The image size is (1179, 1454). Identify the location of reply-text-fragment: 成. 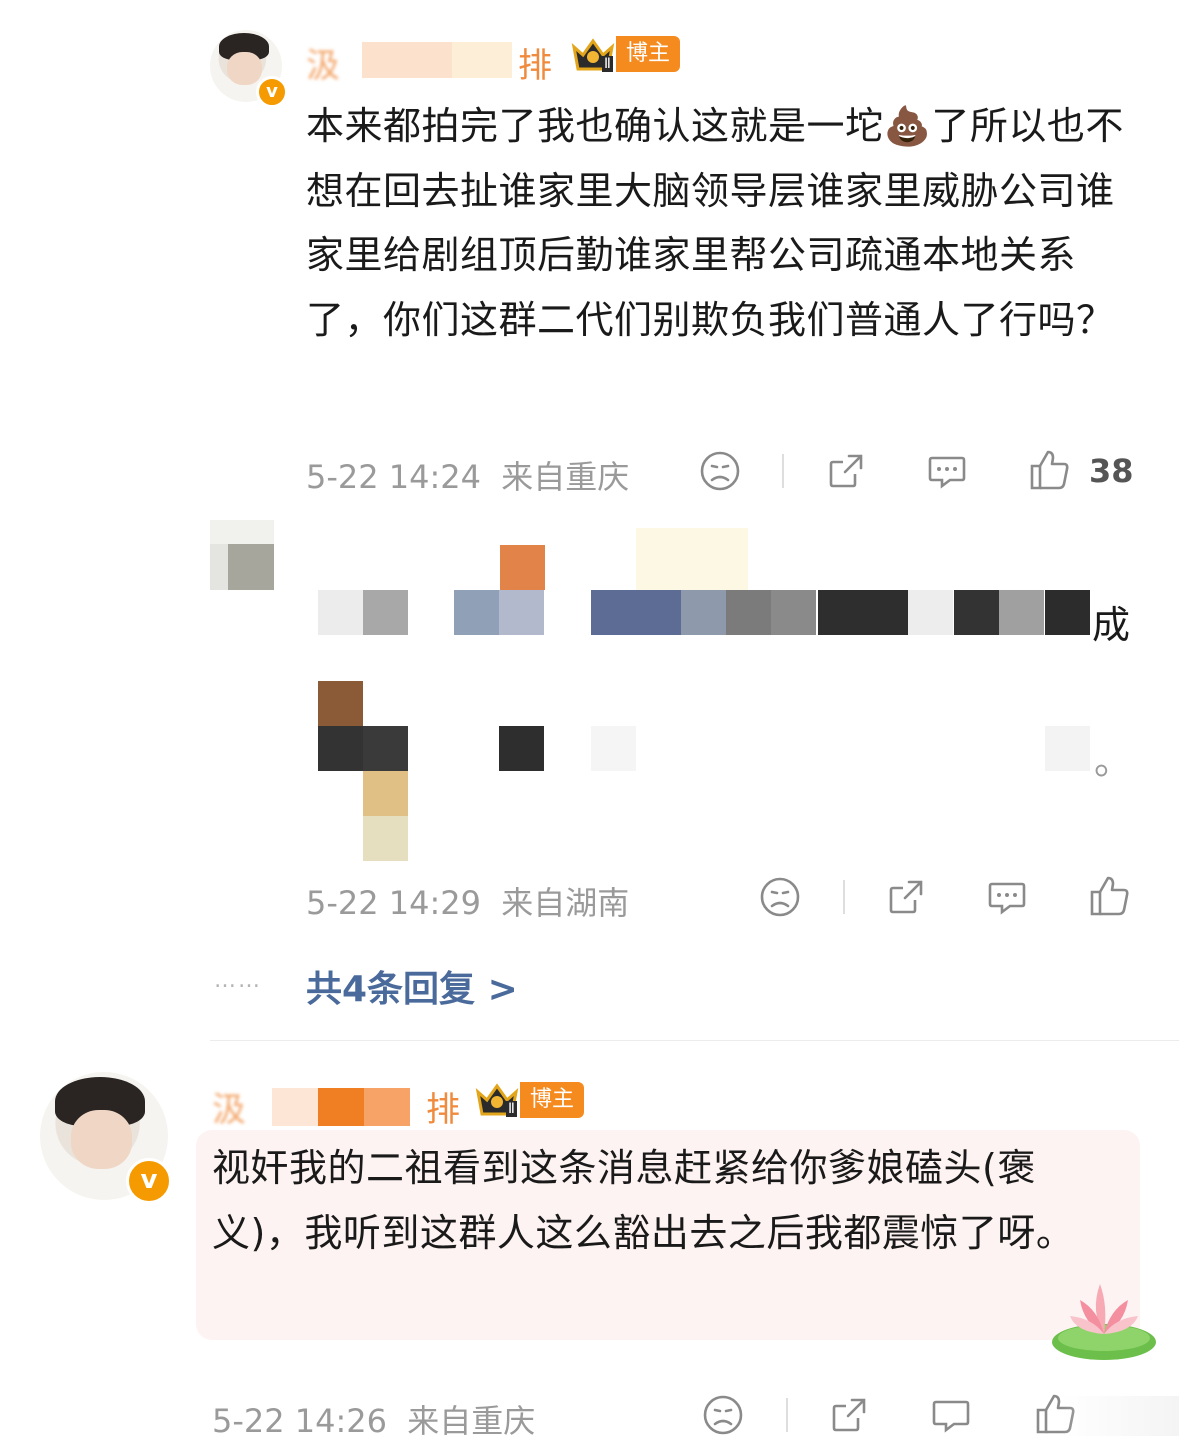
(1111, 625).